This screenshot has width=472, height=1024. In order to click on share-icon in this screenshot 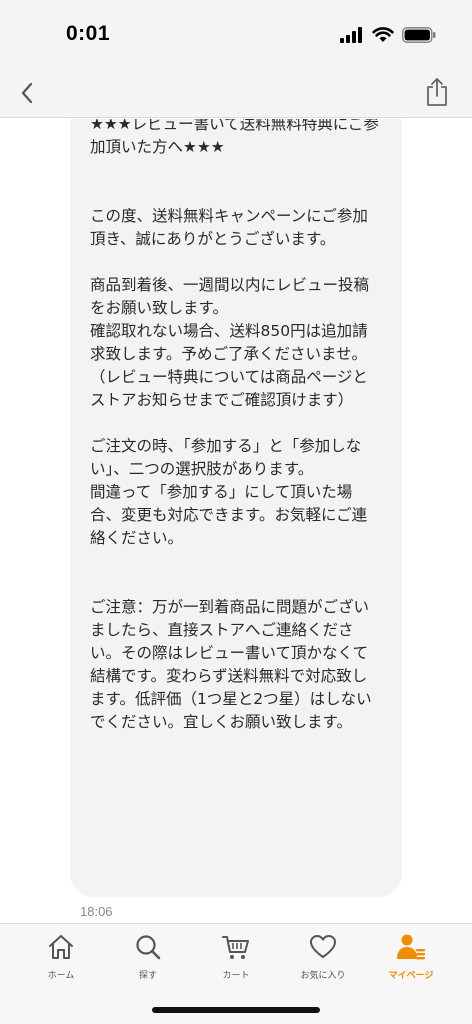, I will do `click(437, 92)`.